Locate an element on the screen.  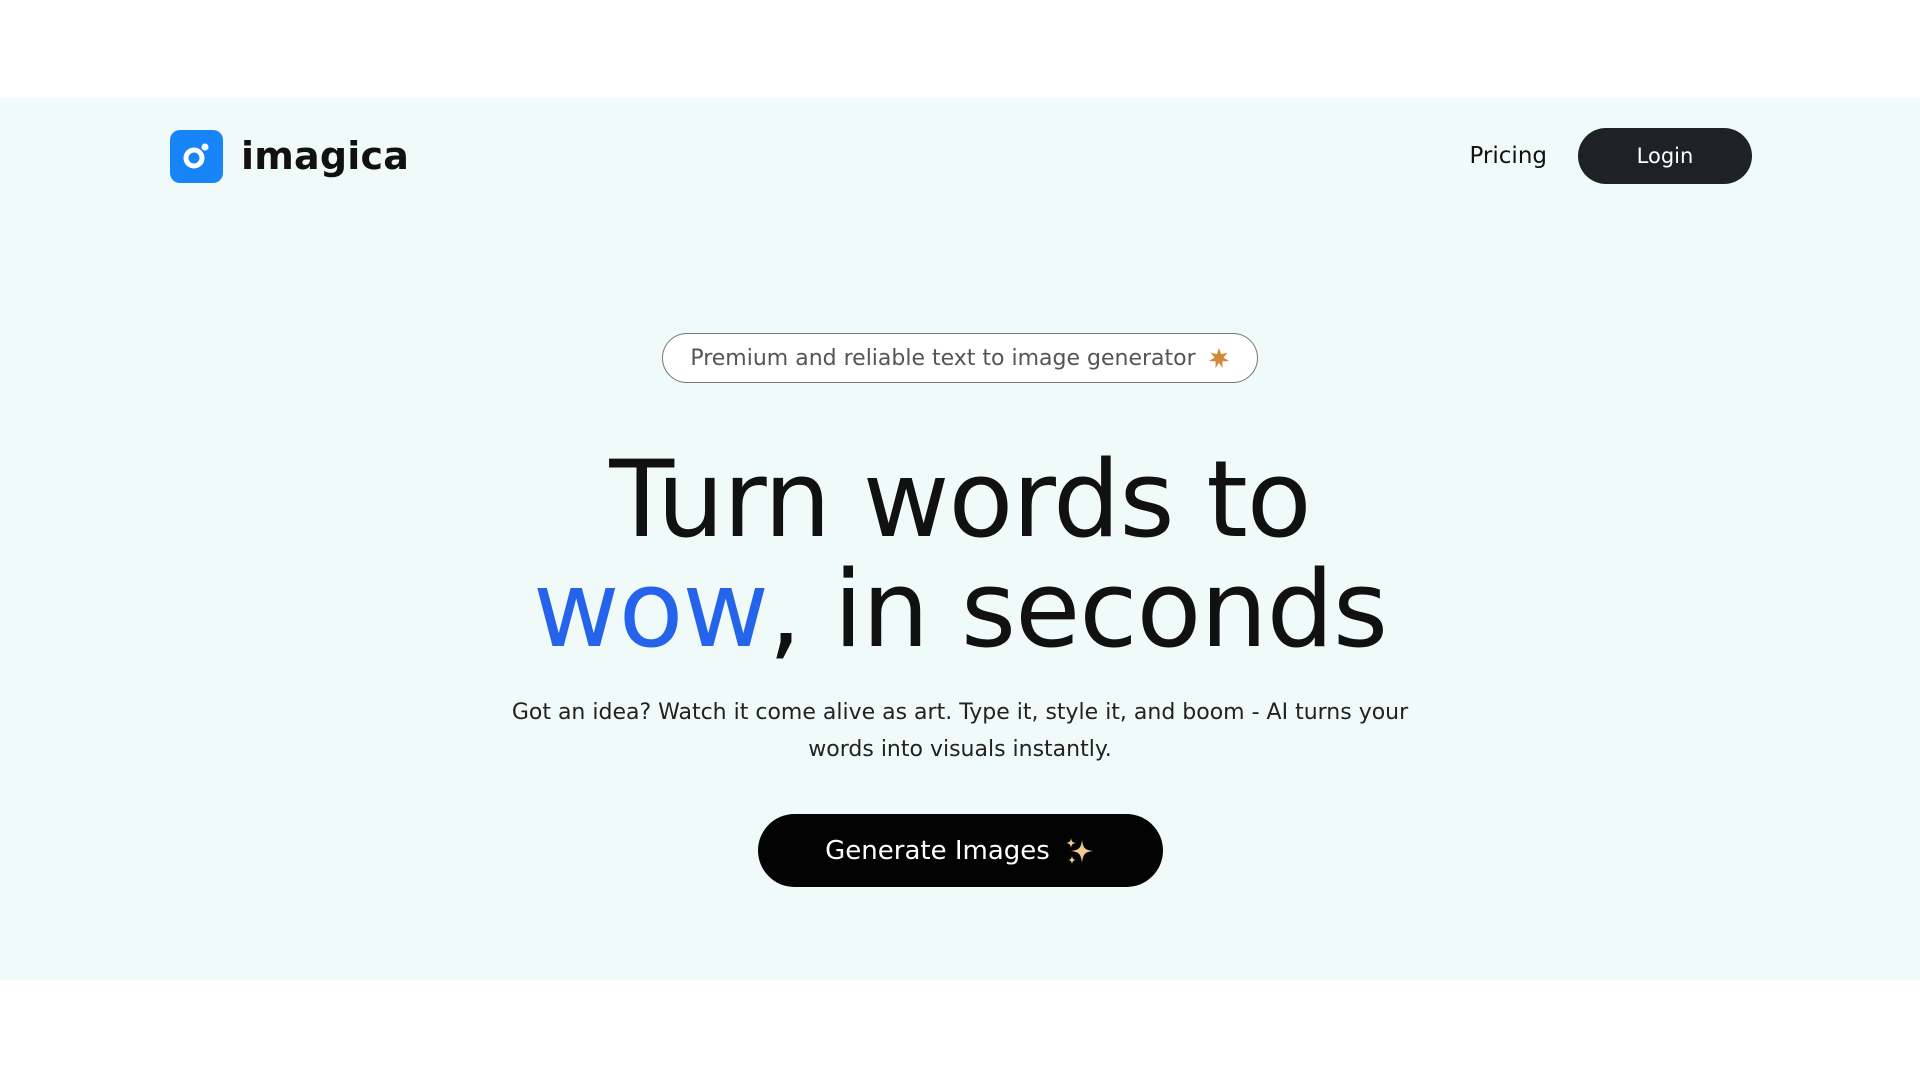
starburst-icon is located at coordinates (1219, 358).